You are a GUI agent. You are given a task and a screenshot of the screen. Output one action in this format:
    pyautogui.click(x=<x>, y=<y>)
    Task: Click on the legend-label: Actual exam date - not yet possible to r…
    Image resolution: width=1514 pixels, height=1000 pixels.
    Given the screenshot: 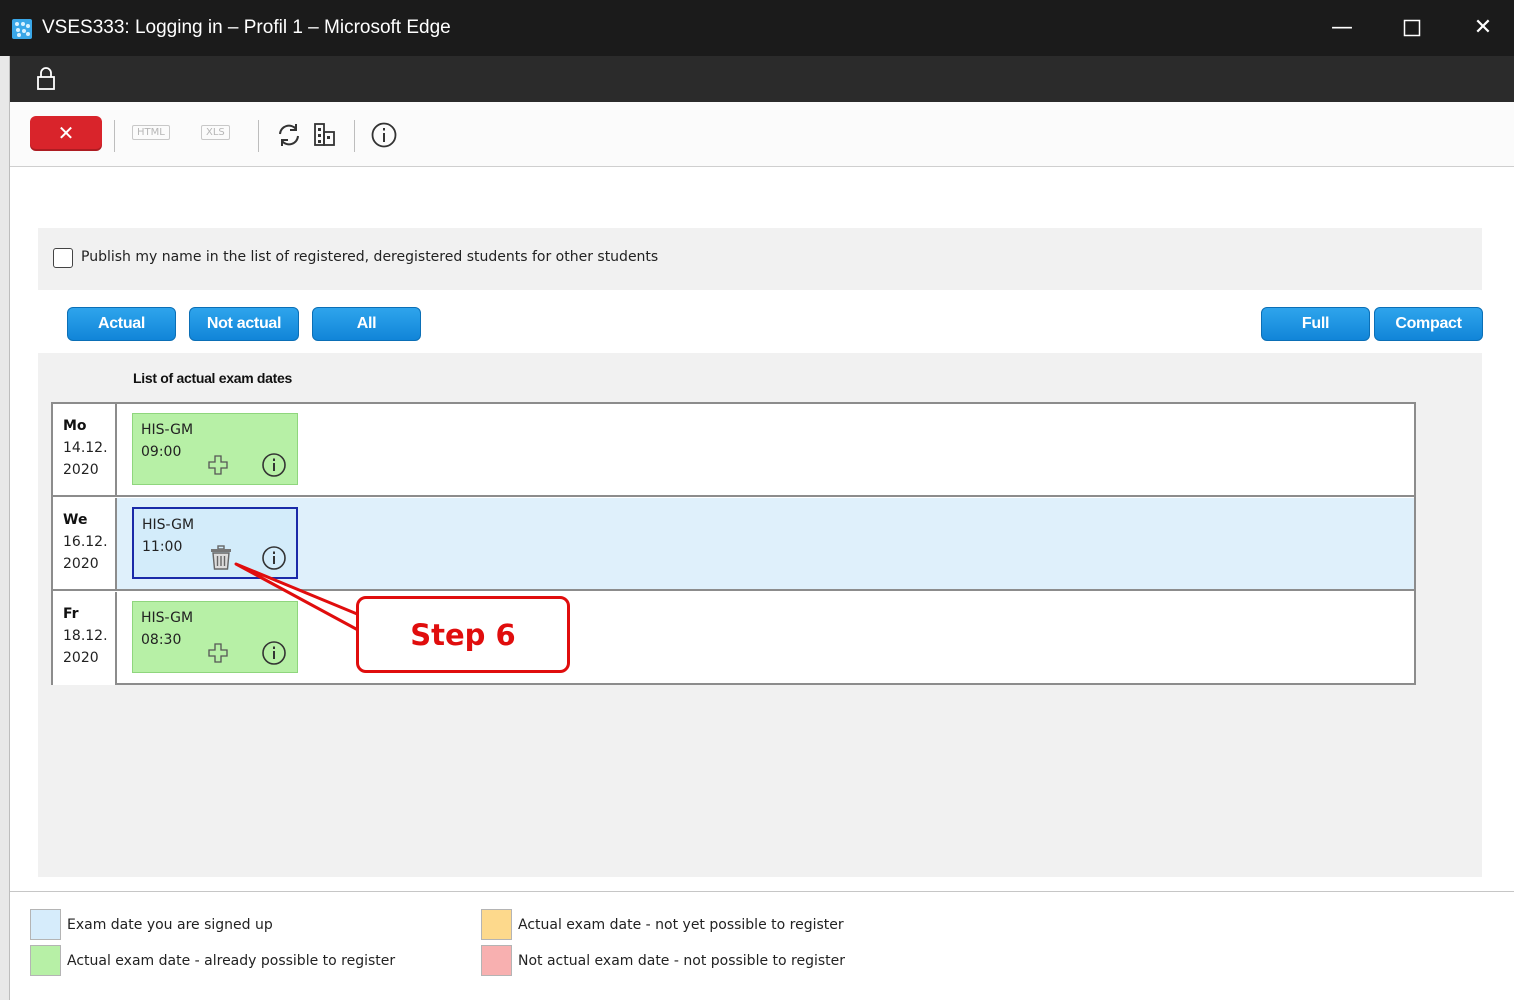 What is the action you would take?
    pyautogui.click(x=681, y=925)
    